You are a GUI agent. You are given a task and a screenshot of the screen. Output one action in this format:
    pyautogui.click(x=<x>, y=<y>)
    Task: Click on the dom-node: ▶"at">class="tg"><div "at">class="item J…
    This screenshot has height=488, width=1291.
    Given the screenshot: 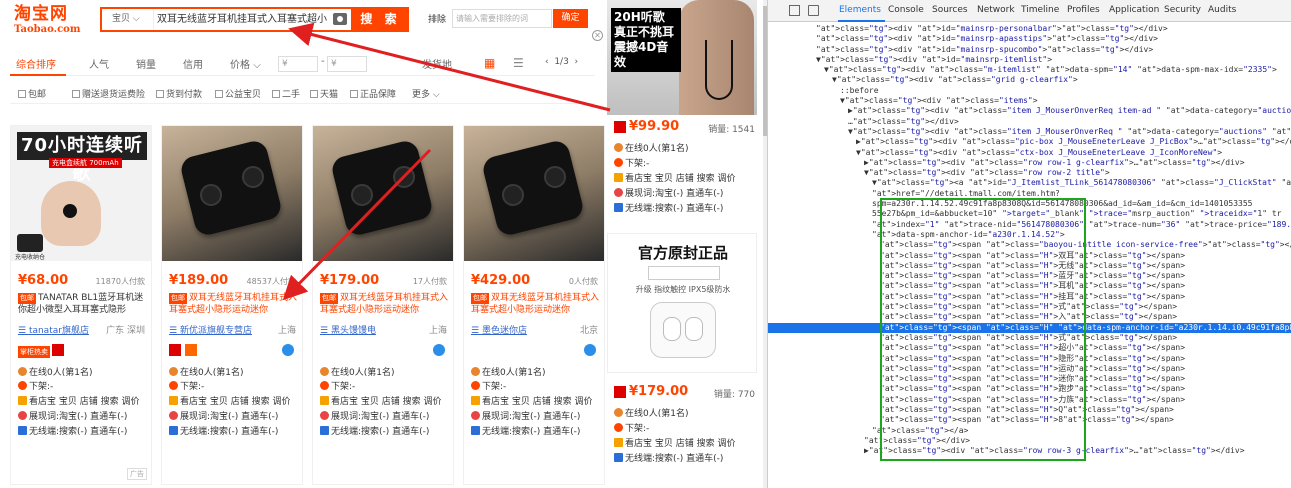 What is the action you would take?
    pyautogui.click(x=1029, y=111)
    